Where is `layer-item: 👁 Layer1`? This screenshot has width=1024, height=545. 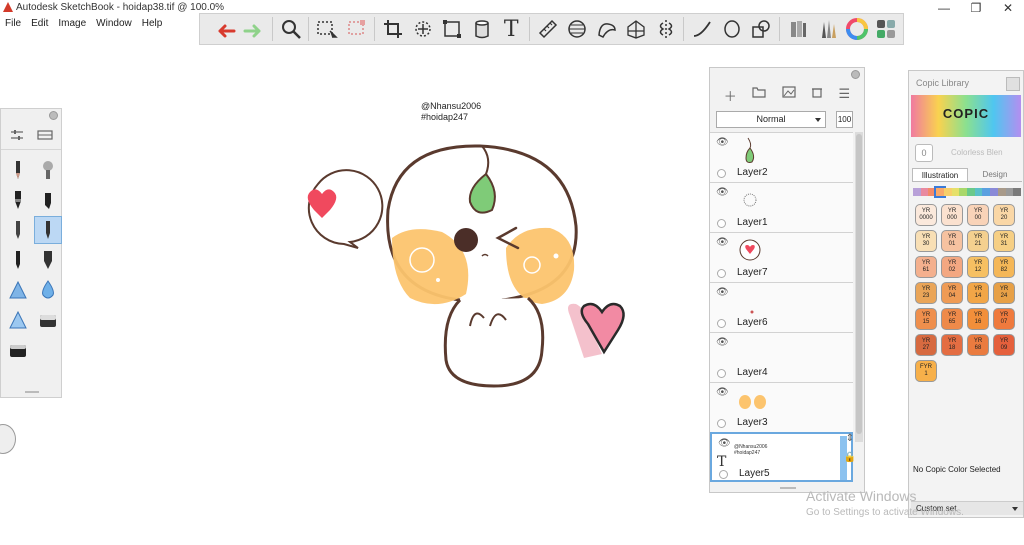 layer-item: 👁 Layer1 is located at coordinates (781, 207).